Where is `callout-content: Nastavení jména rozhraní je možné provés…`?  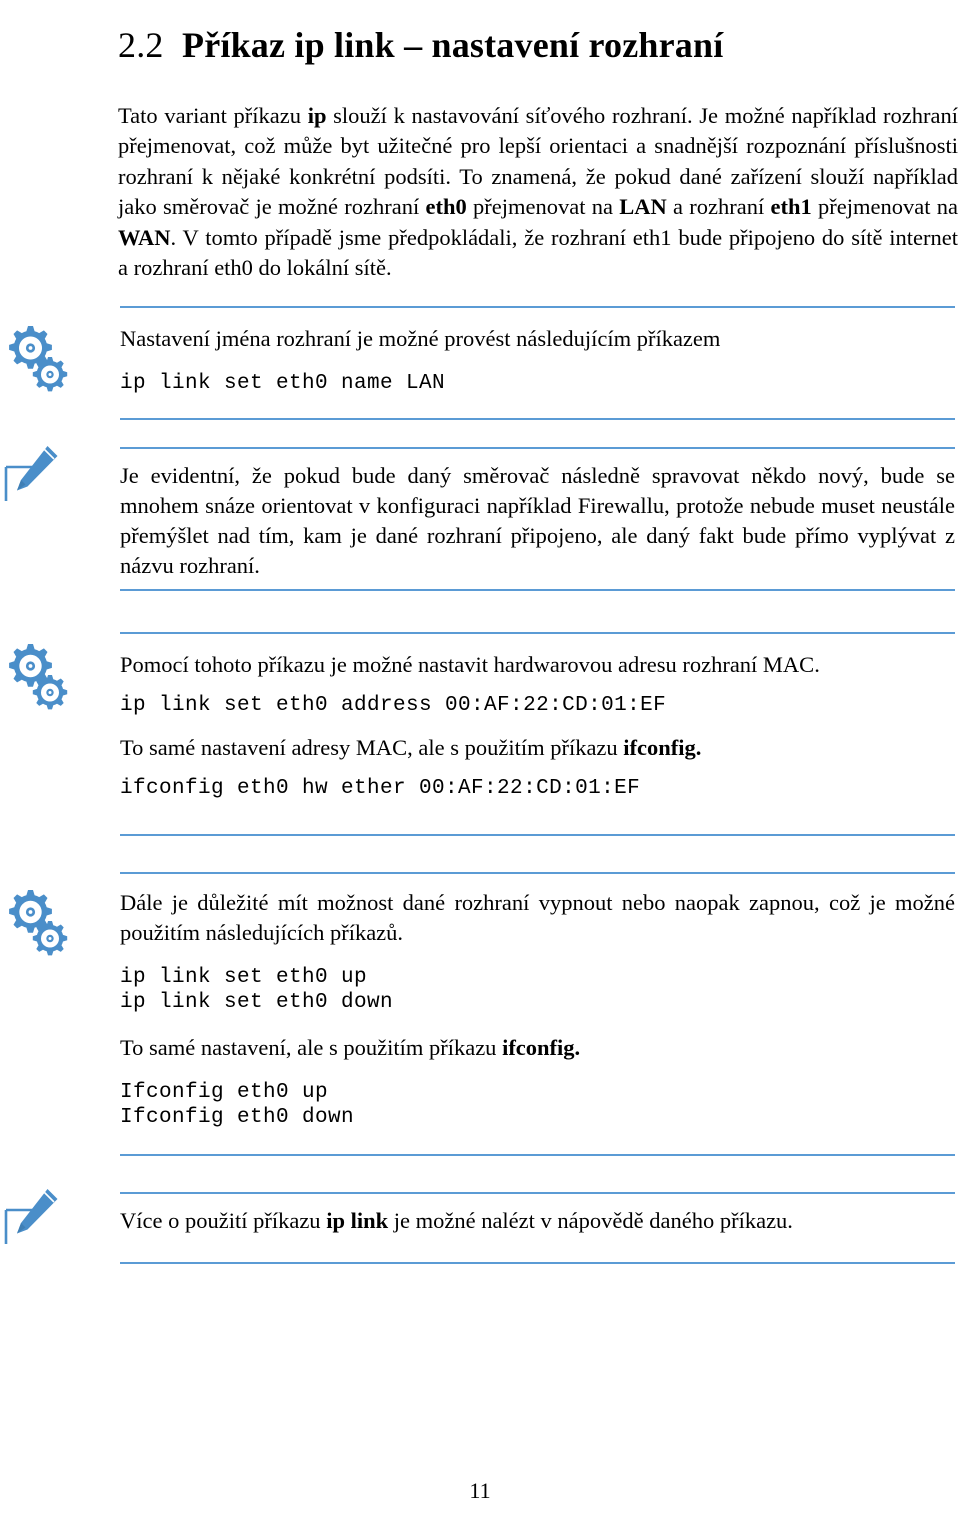 callout-content: Nastavení jména rozhraní je možné provés… is located at coordinates (537, 352).